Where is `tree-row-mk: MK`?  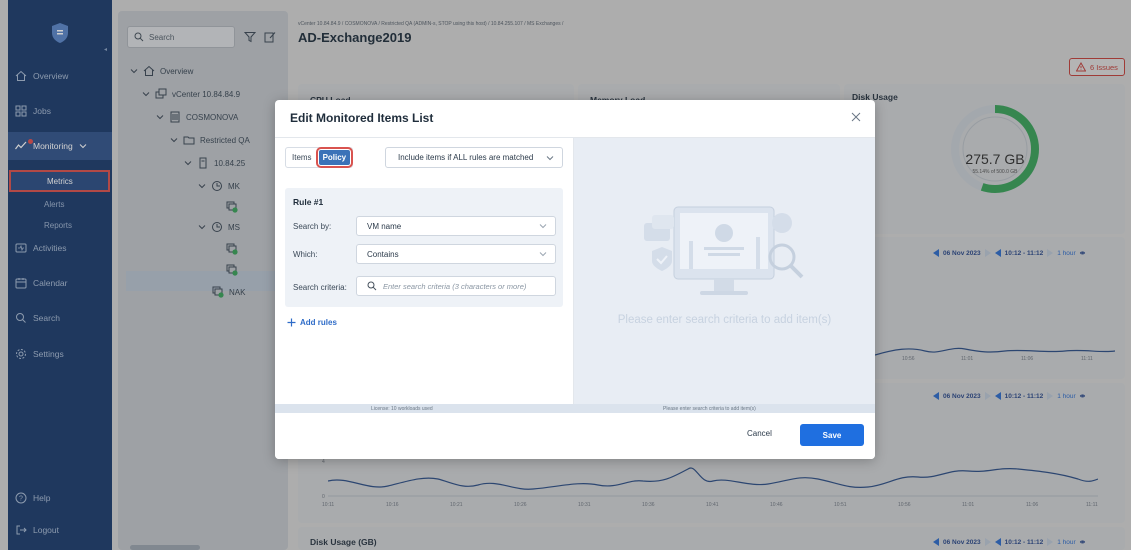
tree-row-mk: MK is located at coordinates (219, 186).